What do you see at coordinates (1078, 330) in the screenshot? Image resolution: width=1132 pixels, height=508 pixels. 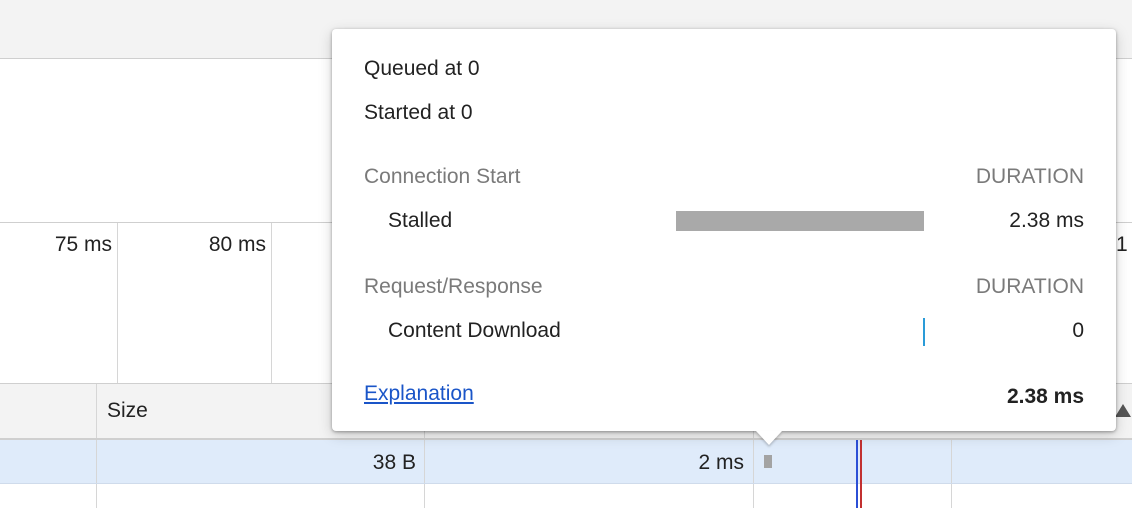 I see `content-download-duration: 0` at bounding box center [1078, 330].